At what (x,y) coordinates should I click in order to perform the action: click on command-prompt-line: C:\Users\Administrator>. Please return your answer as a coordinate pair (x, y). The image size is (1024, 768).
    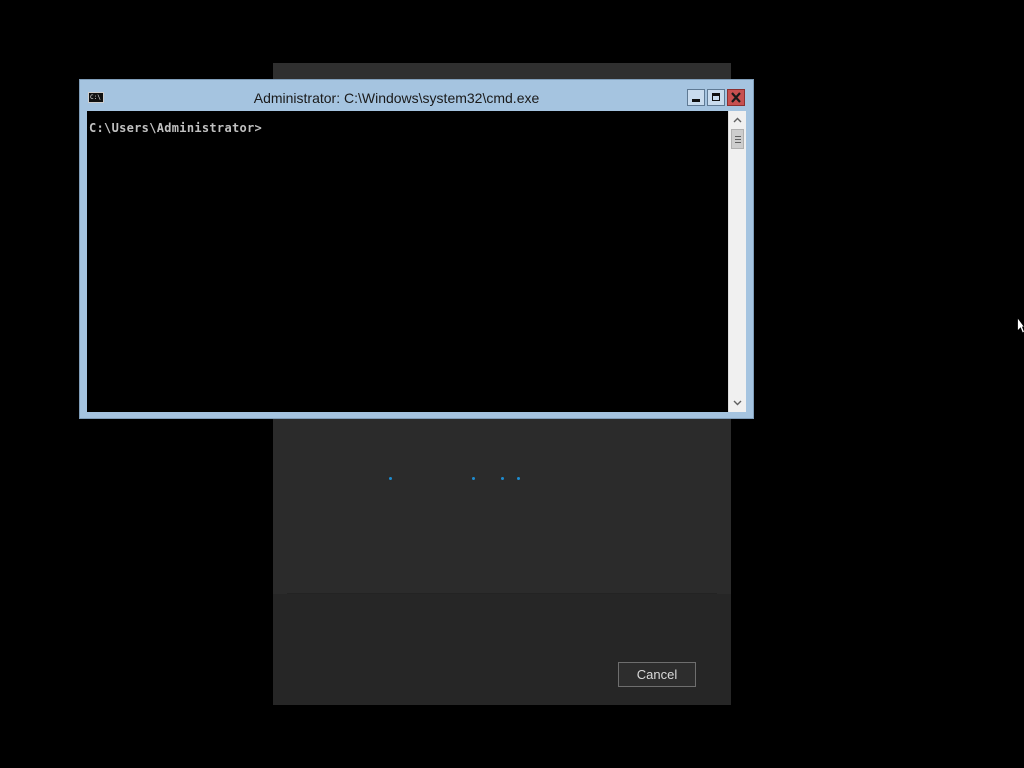
    Looking at the image, I should click on (175, 128).